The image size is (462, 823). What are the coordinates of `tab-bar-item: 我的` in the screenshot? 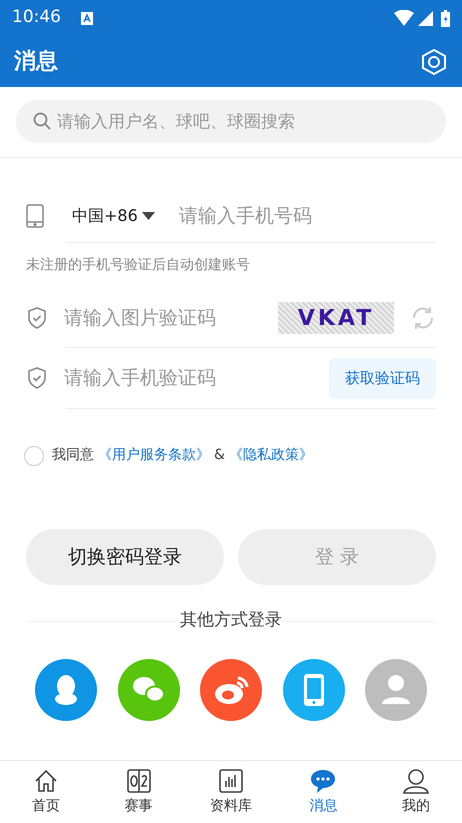 It's located at (416, 792).